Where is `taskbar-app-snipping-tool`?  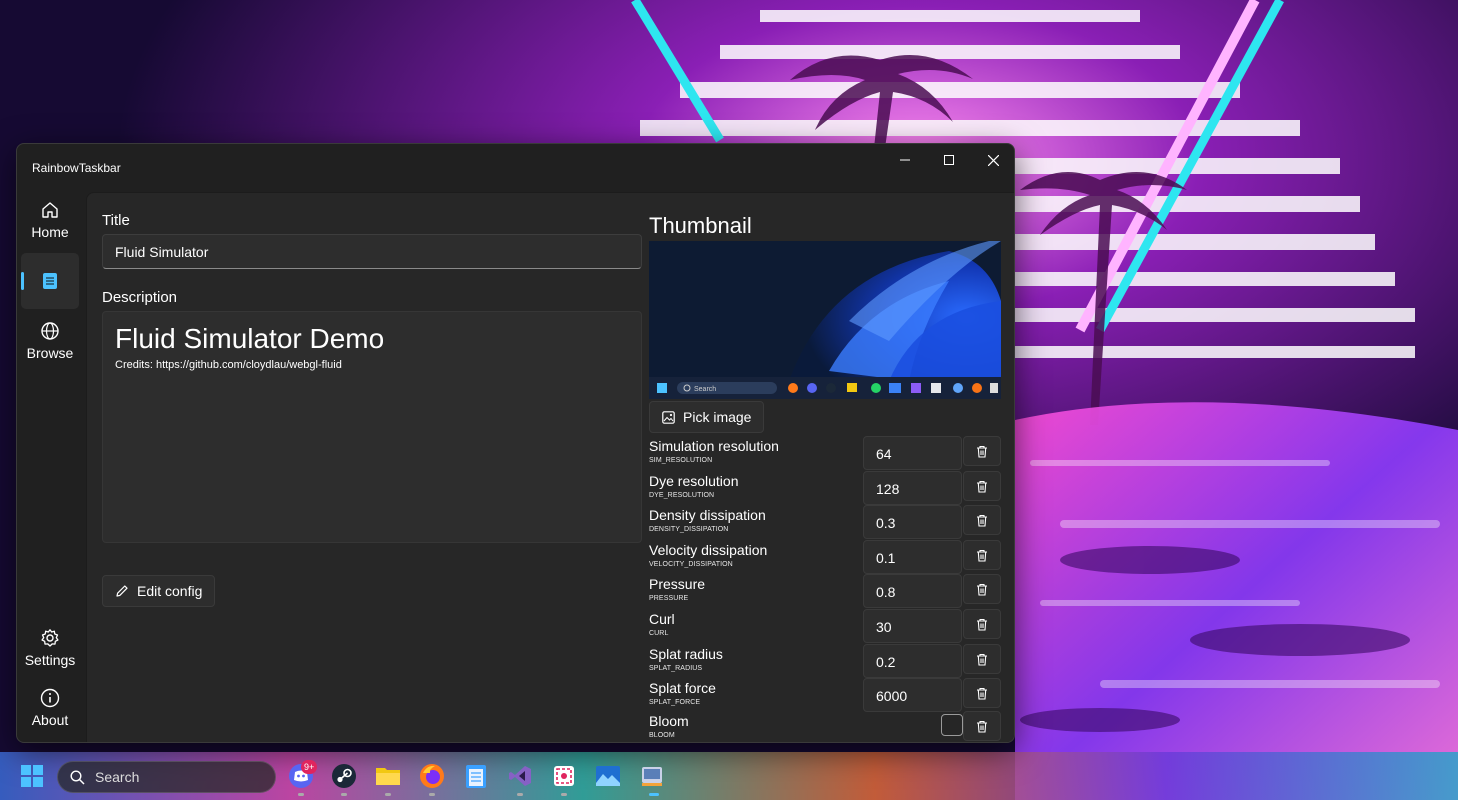 taskbar-app-snipping-tool is located at coordinates (564, 776).